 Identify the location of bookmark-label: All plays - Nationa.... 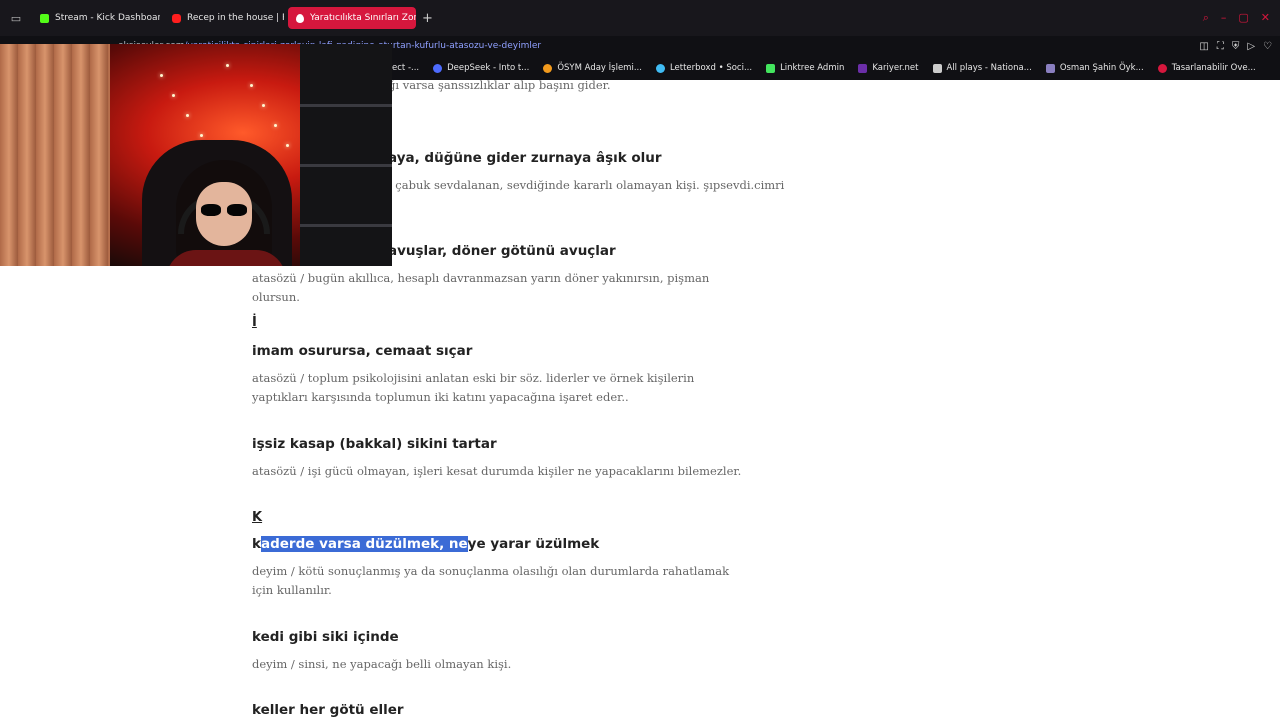
(989, 68).